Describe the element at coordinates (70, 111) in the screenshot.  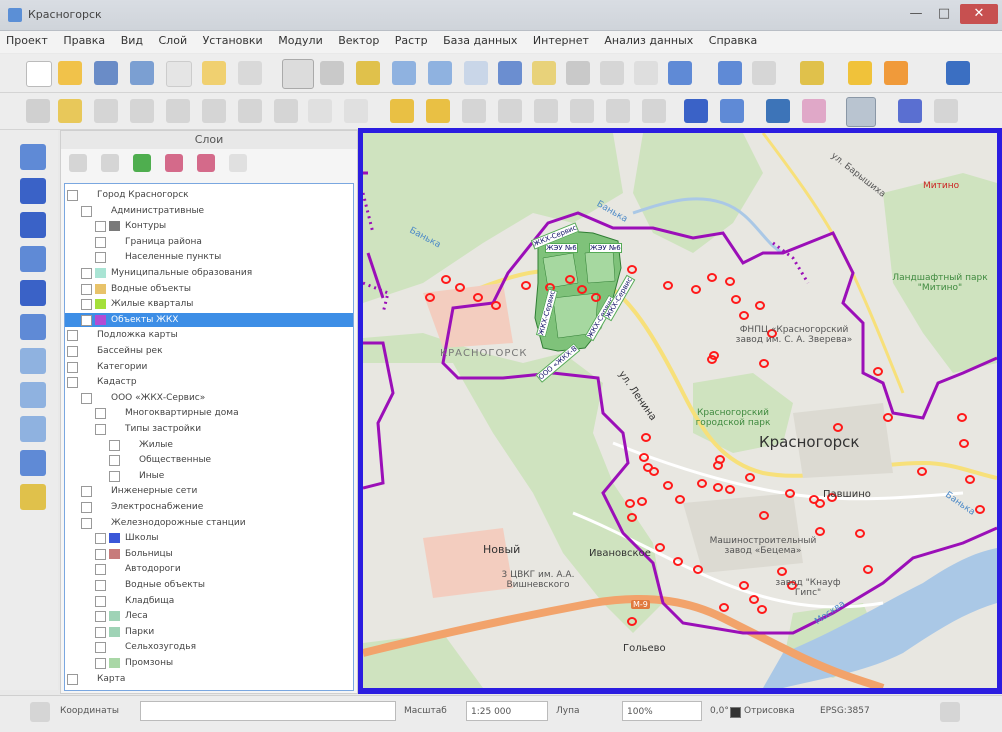
I see `toggle-editing-icon` at that location.